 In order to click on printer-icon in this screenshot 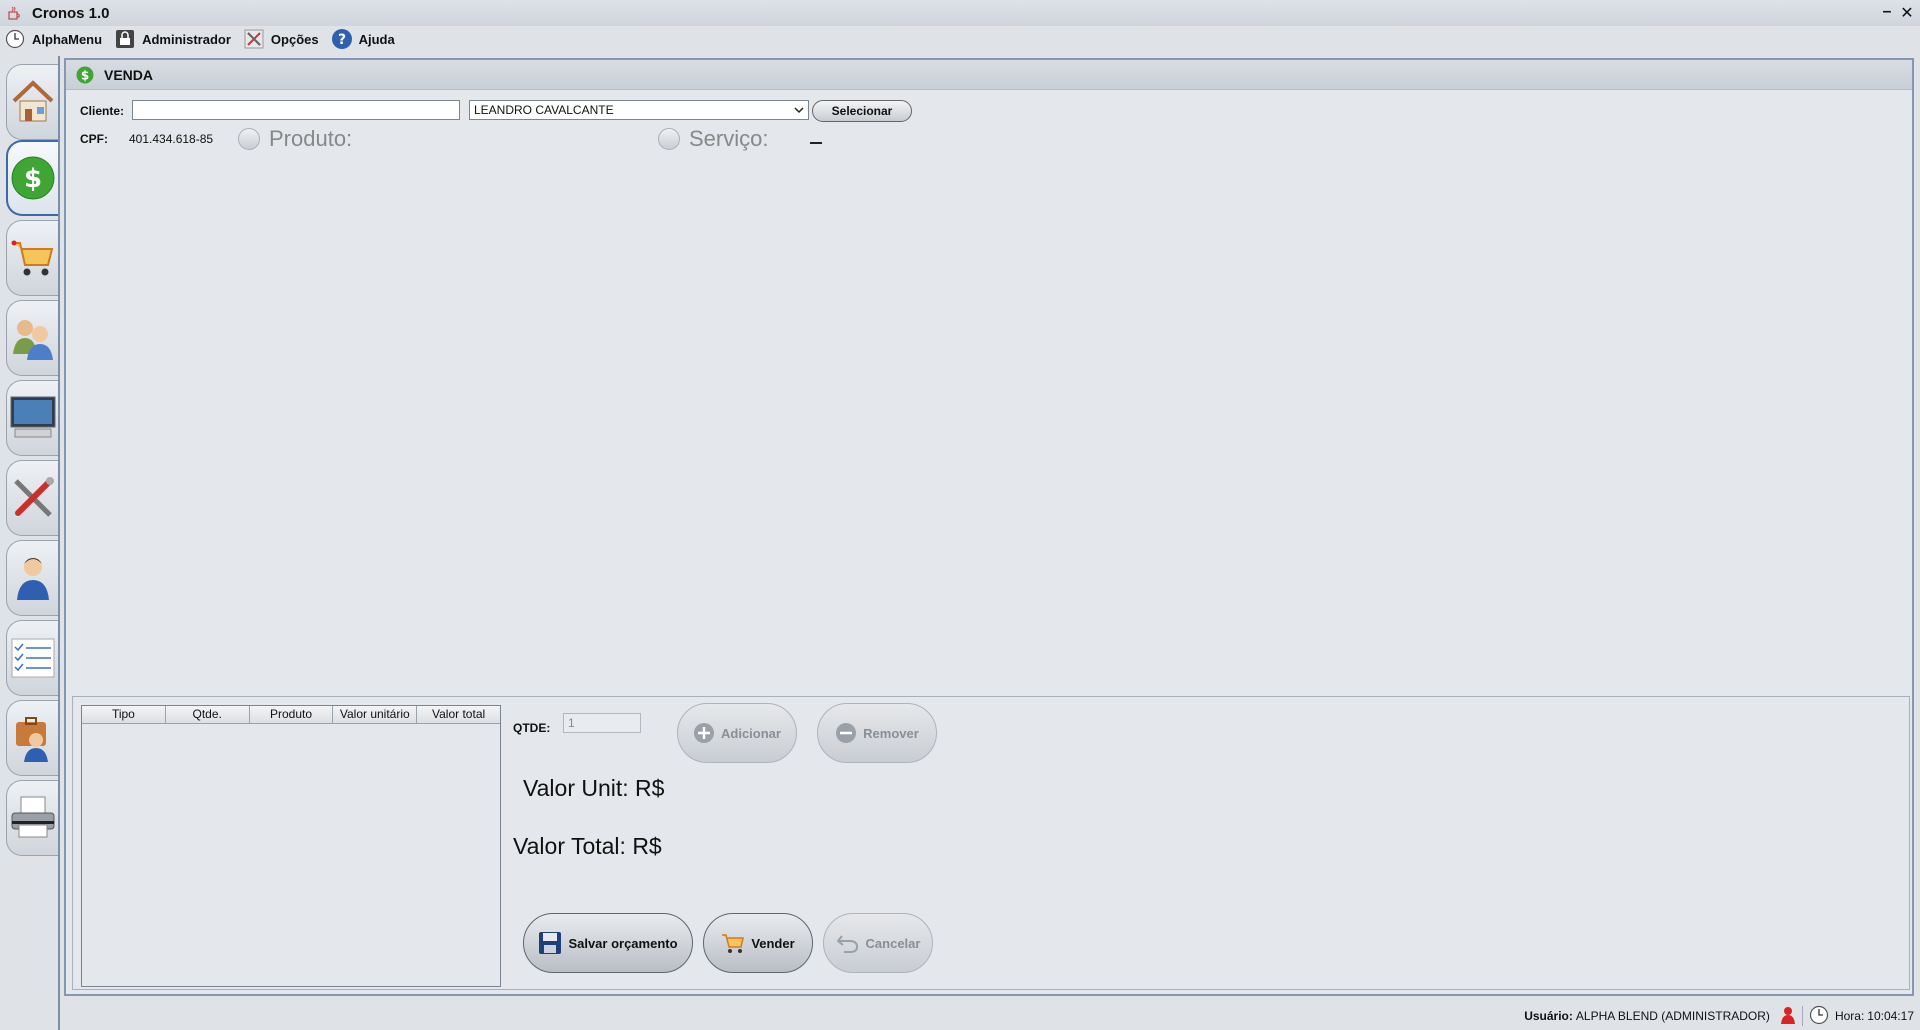, I will do `click(32, 817)`.